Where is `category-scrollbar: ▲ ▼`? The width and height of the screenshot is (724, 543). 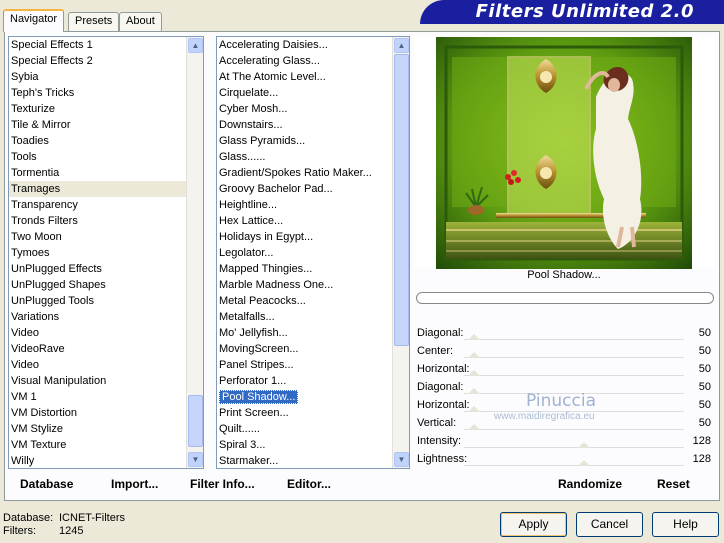
category-scrollbar: ▲ ▼ is located at coordinates (194, 252).